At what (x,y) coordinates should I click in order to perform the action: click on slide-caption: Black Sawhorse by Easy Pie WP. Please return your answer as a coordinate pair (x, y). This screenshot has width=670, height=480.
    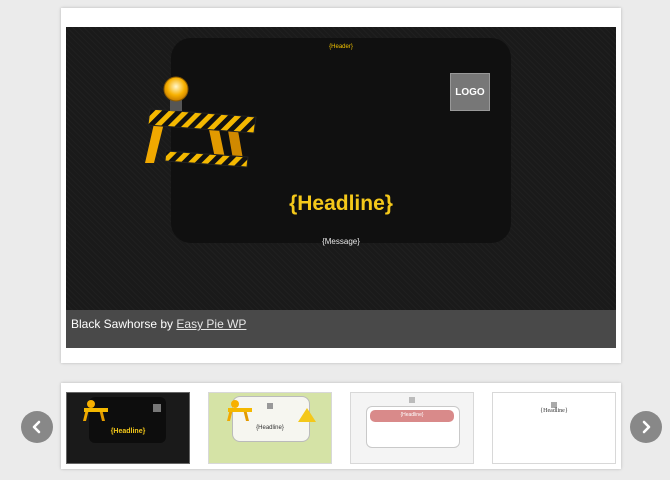
    Looking at the image, I should click on (158, 324).